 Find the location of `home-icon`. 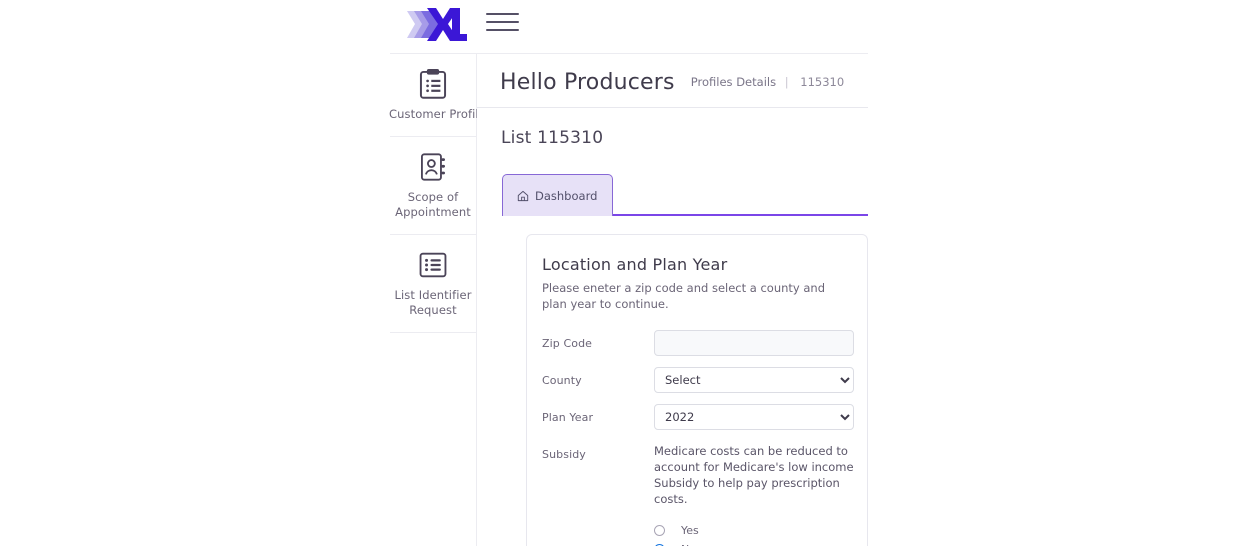

home-icon is located at coordinates (523, 195).